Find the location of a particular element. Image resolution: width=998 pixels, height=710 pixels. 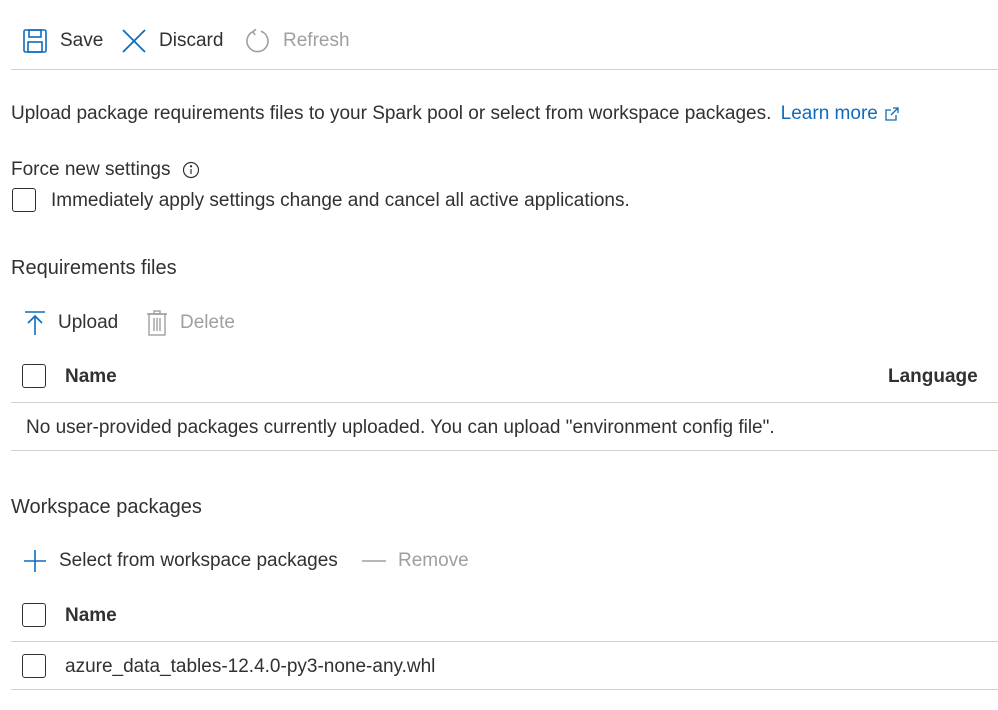

force-settings-label: Force new settings is located at coordinates (91, 169).